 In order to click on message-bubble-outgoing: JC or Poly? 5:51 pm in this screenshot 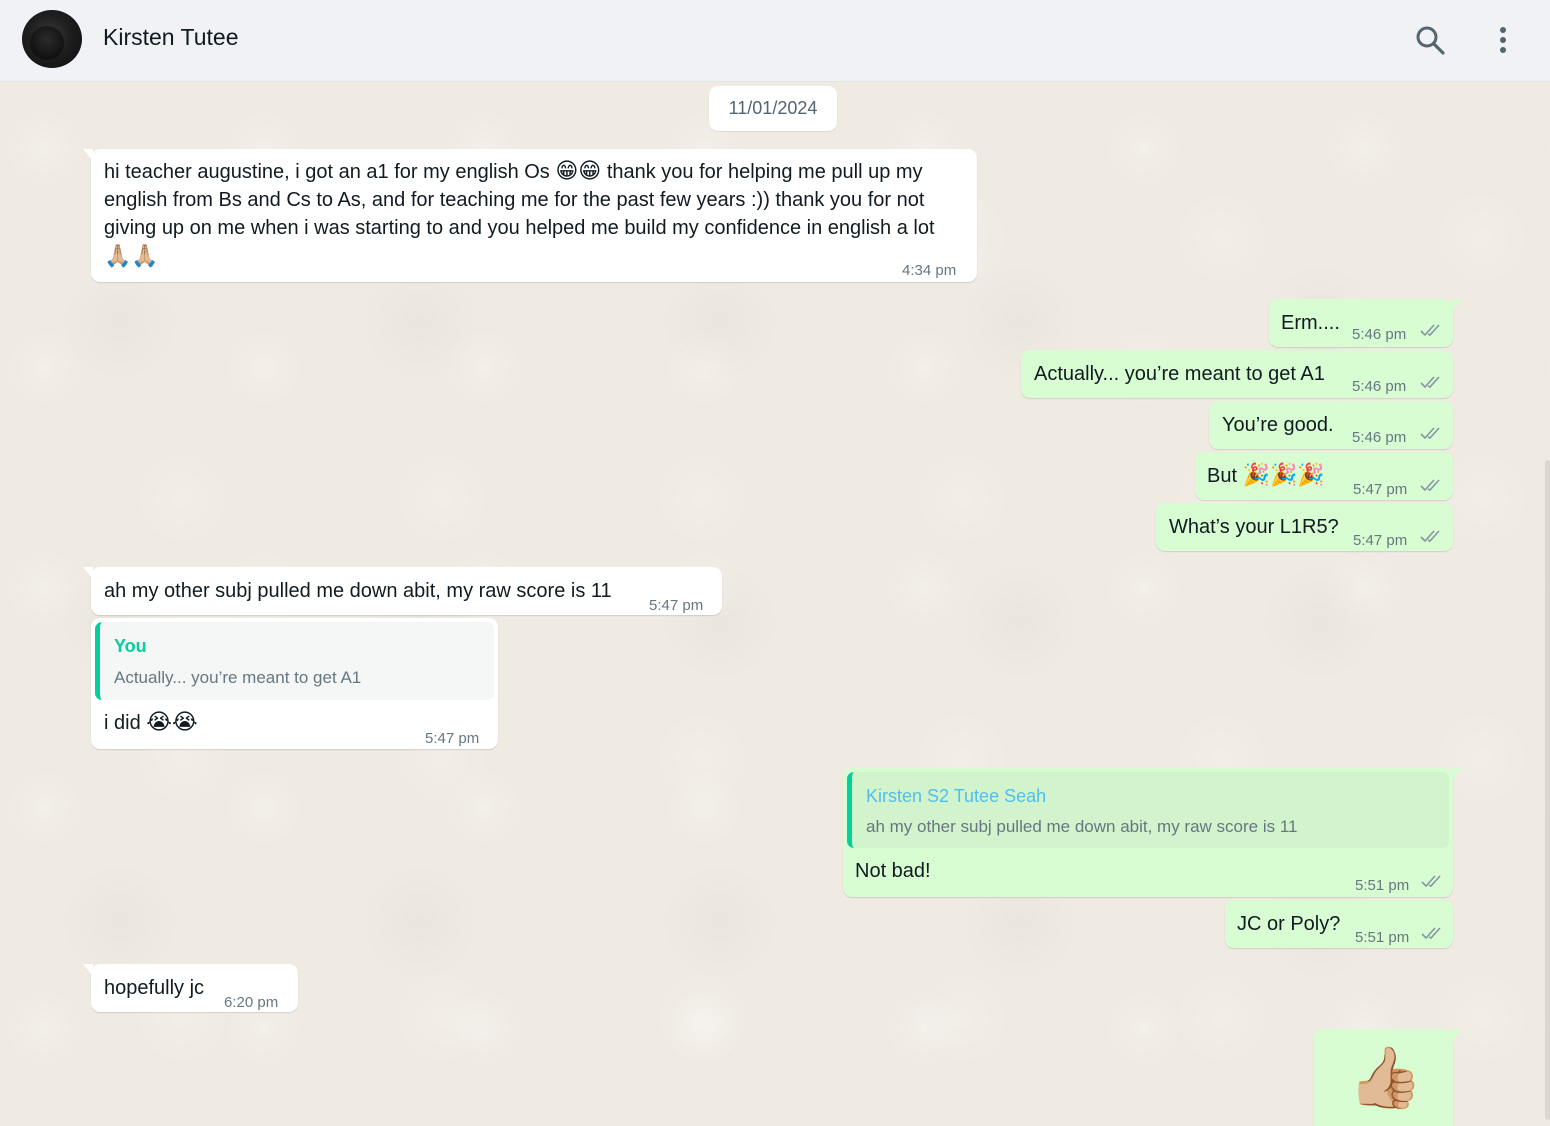, I will do `click(1339, 924)`.